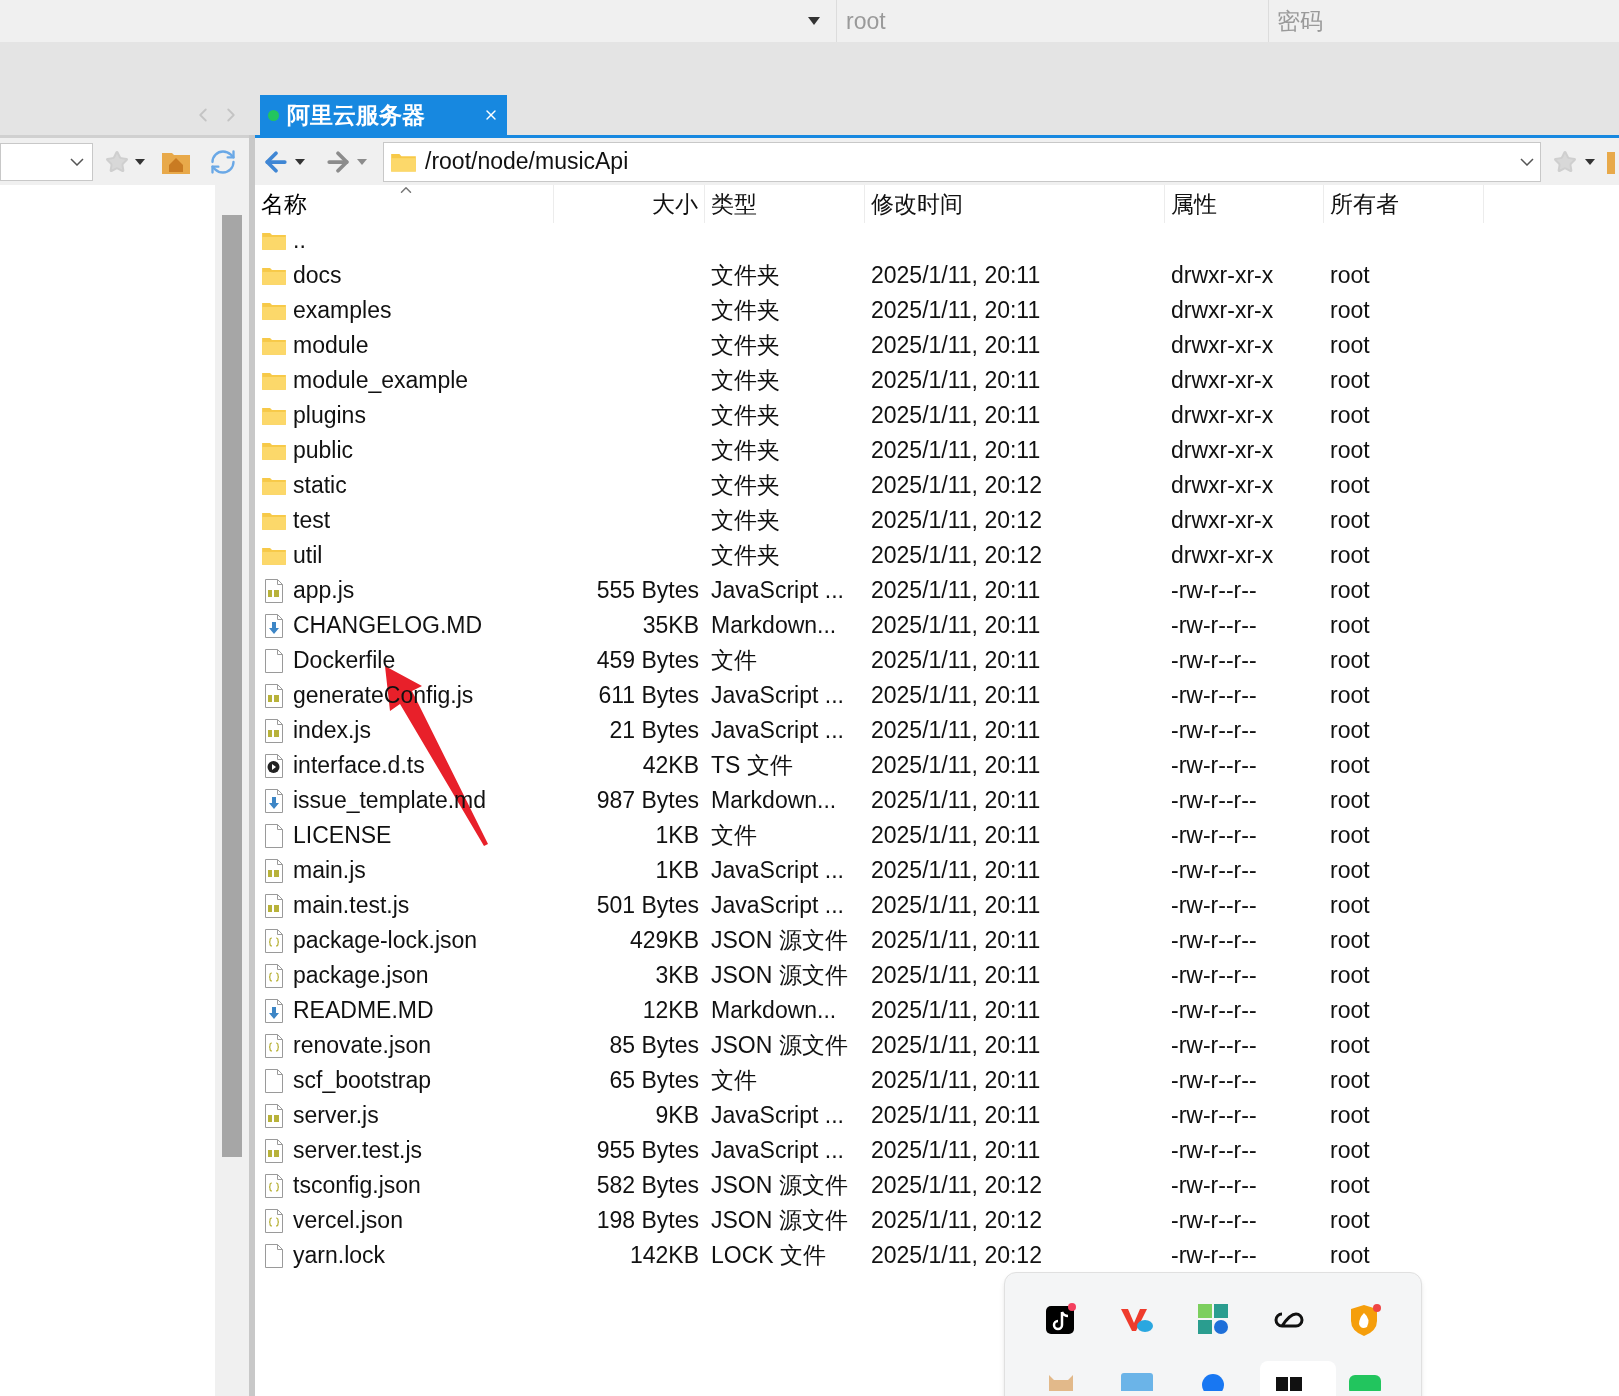  What do you see at coordinates (329, 870) in the screenshot?
I see `file-name: main.js` at bounding box center [329, 870].